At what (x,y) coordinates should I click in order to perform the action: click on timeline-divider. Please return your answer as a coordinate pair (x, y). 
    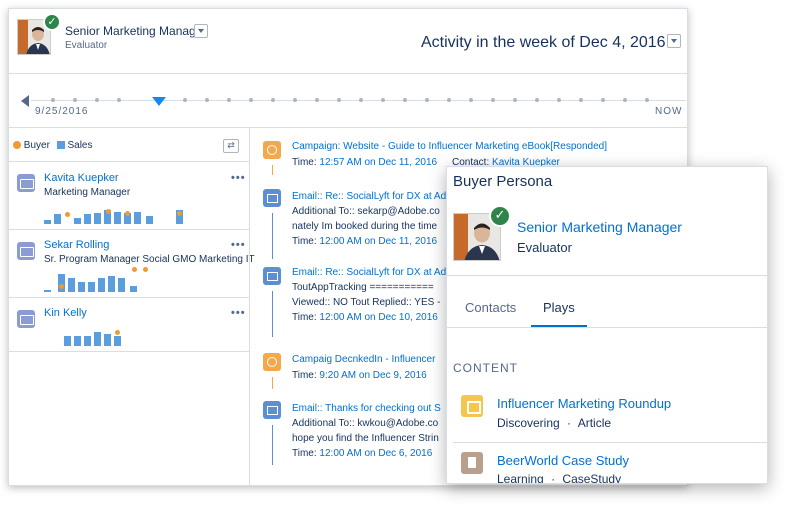
    Looking at the image, I should click on (348, 127).